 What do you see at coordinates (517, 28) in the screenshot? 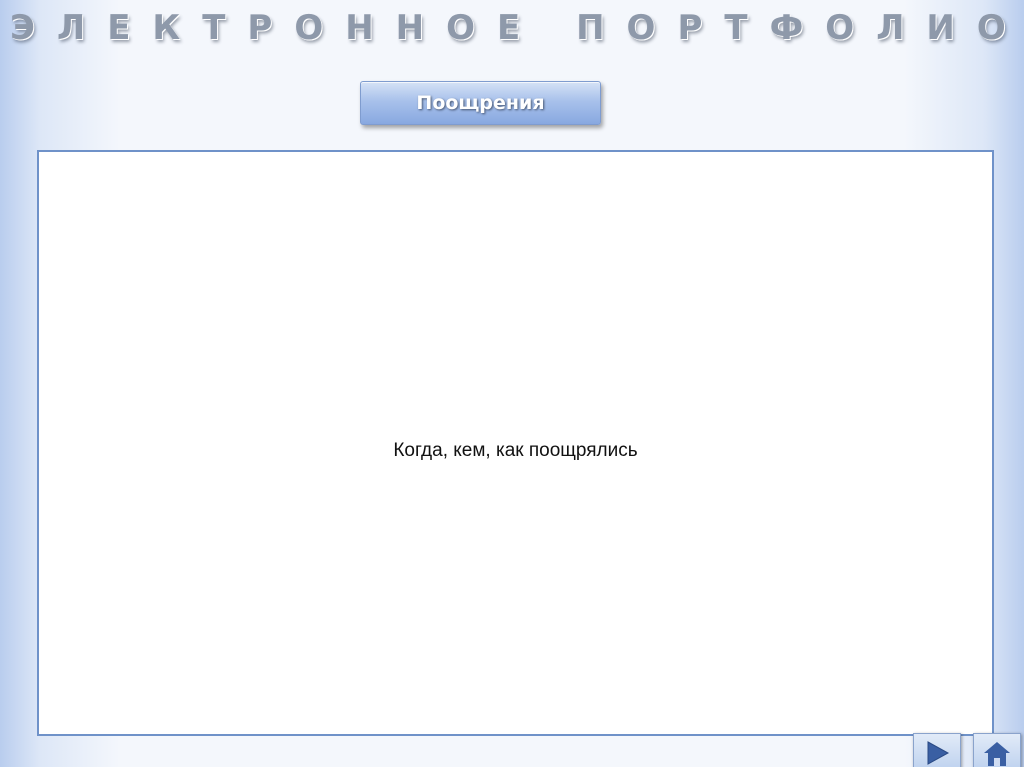
I see `page-title: ЭЛЕКТРОННОЕ ПОРТФОЛИО` at bounding box center [517, 28].